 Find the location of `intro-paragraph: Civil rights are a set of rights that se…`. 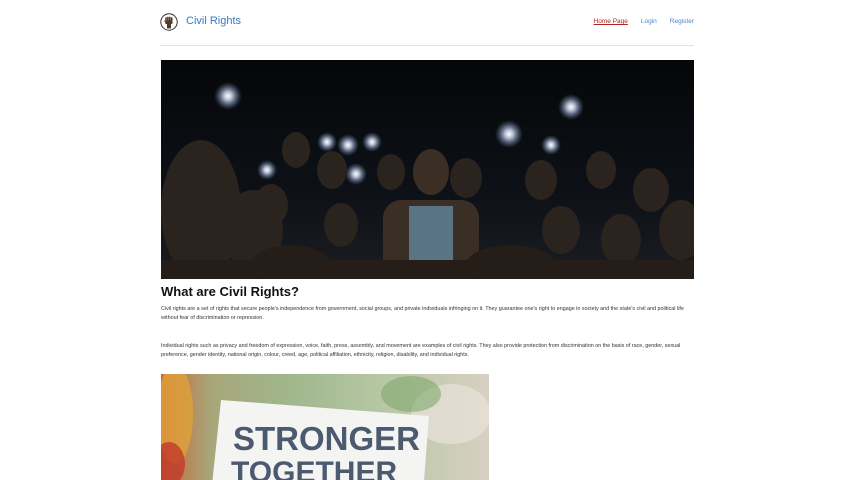

intro-paragraph: Civil rights are a set of rights that se… is located at coordinates (422, 313).